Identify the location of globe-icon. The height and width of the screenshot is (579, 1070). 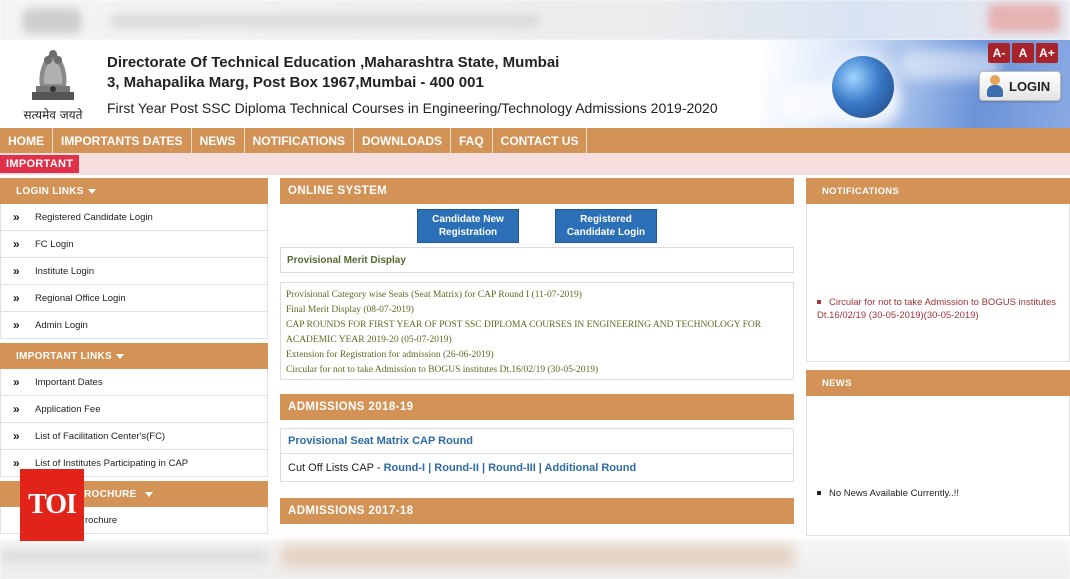
(863, 87).